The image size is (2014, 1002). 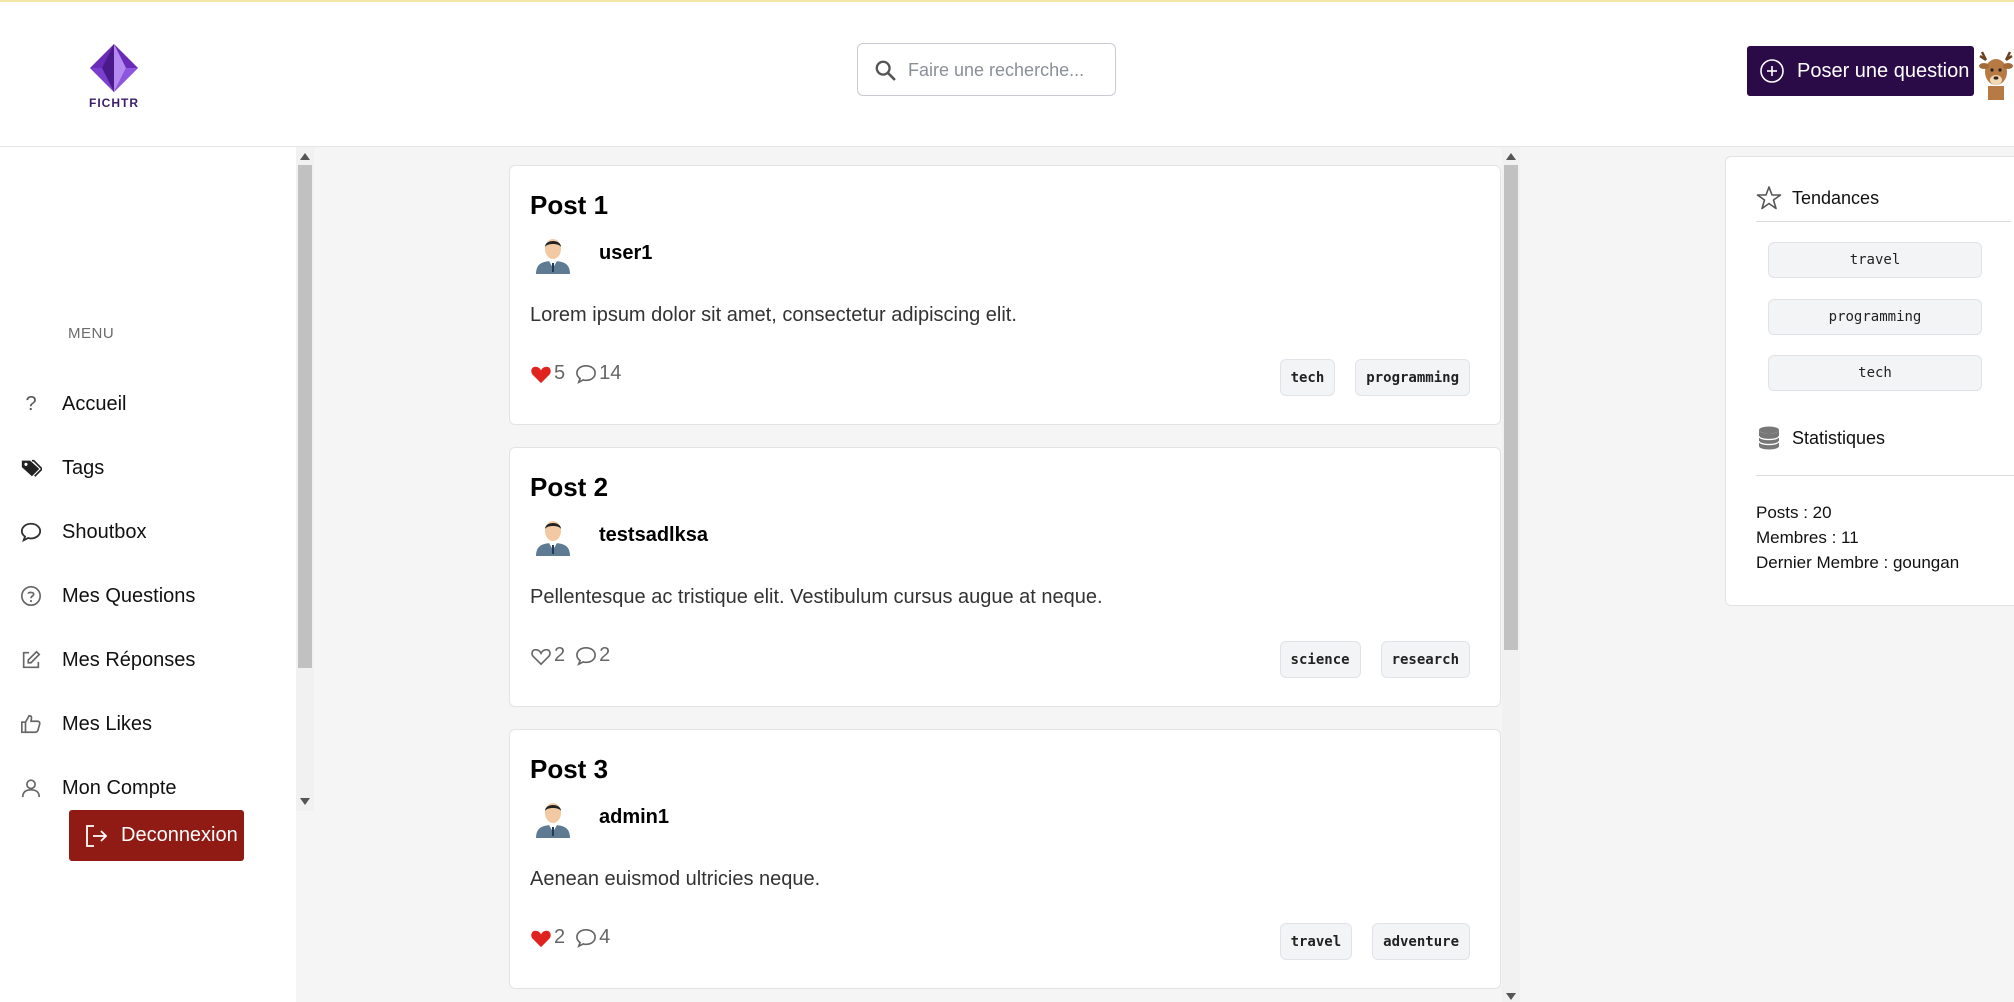 What do you see at coordinates (634, 817) in the screenshot?
I see `post-username: admin1` at bounding box center [634, 817].